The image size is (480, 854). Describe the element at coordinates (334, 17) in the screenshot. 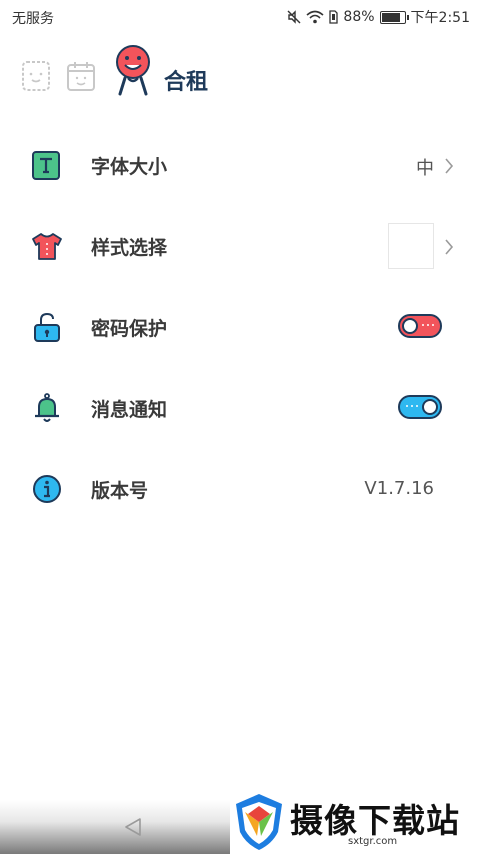

I see `sim-icon` at that location.